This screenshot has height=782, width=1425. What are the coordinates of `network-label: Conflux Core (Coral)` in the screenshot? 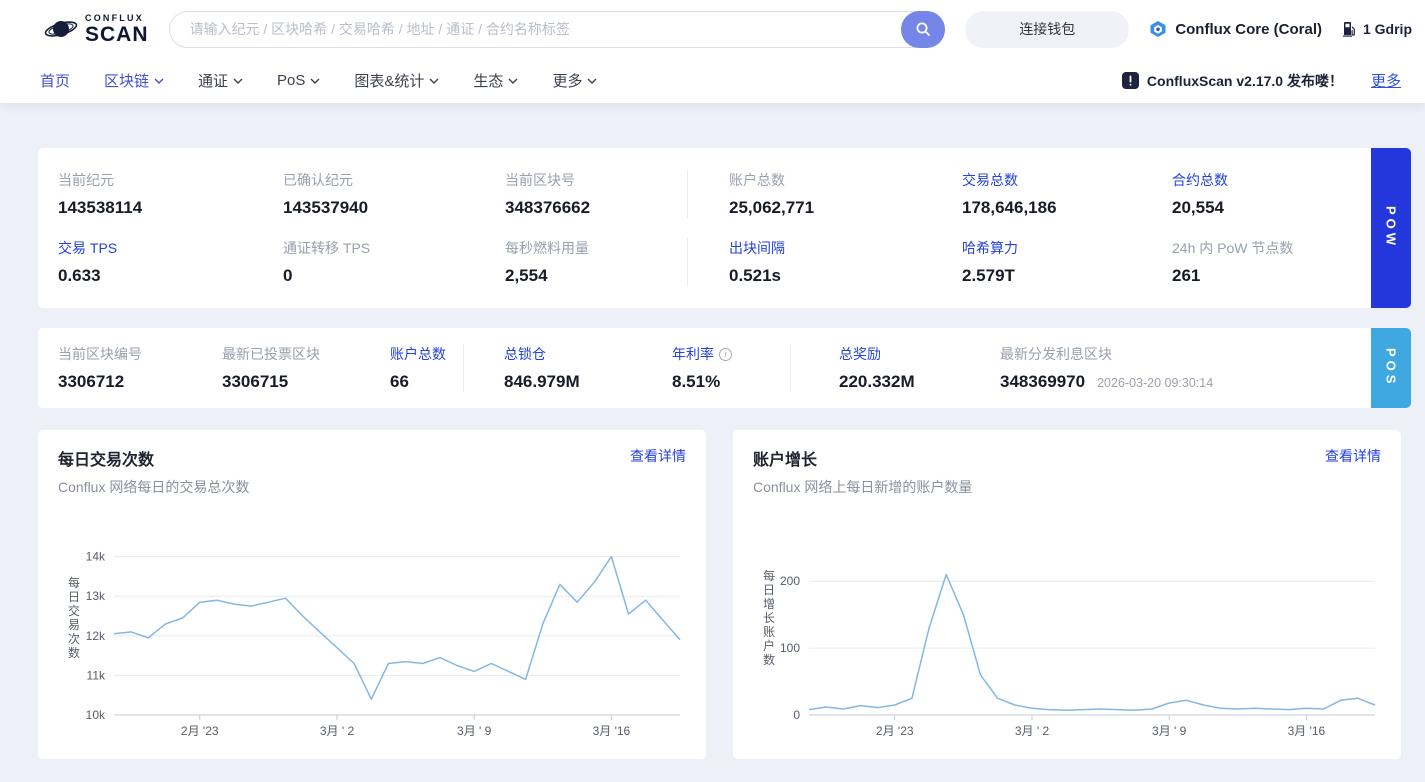 It's located at (1248, 29).